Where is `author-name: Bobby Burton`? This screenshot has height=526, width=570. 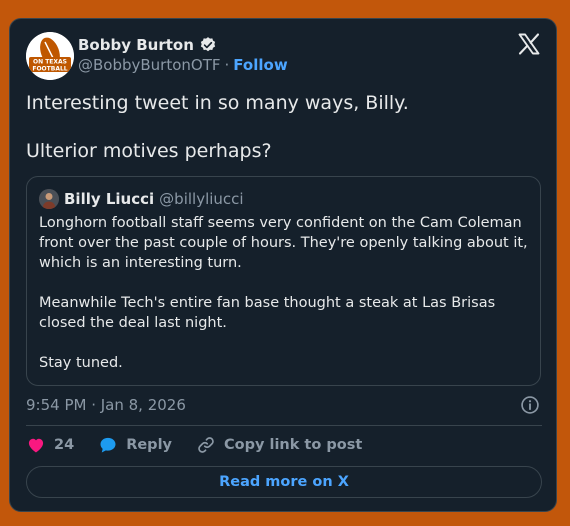
author-name: Bobby Burton is located at coordinates (136, 45).